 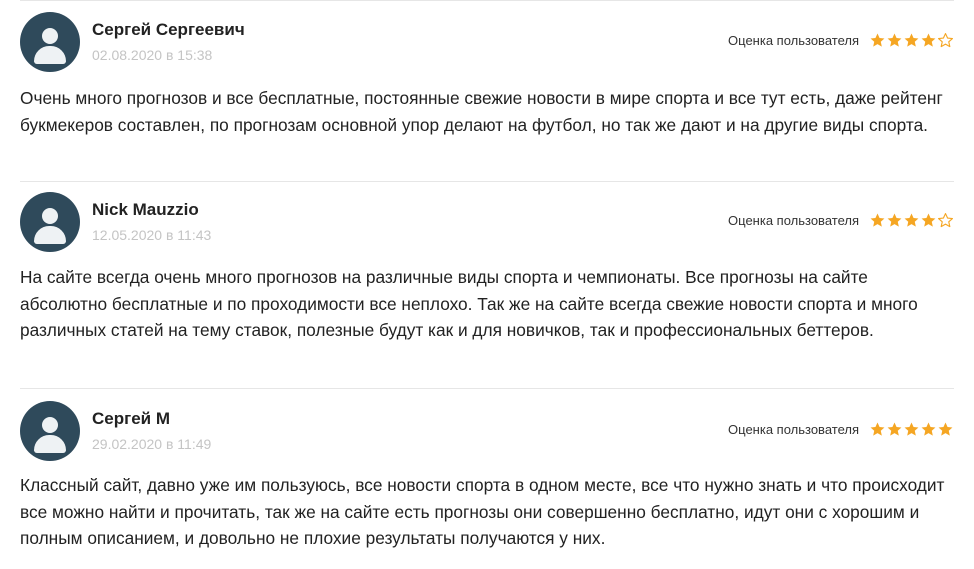 I want to click on review-date: 12.05.2020 в 11:43, so click(x=152, y=235).